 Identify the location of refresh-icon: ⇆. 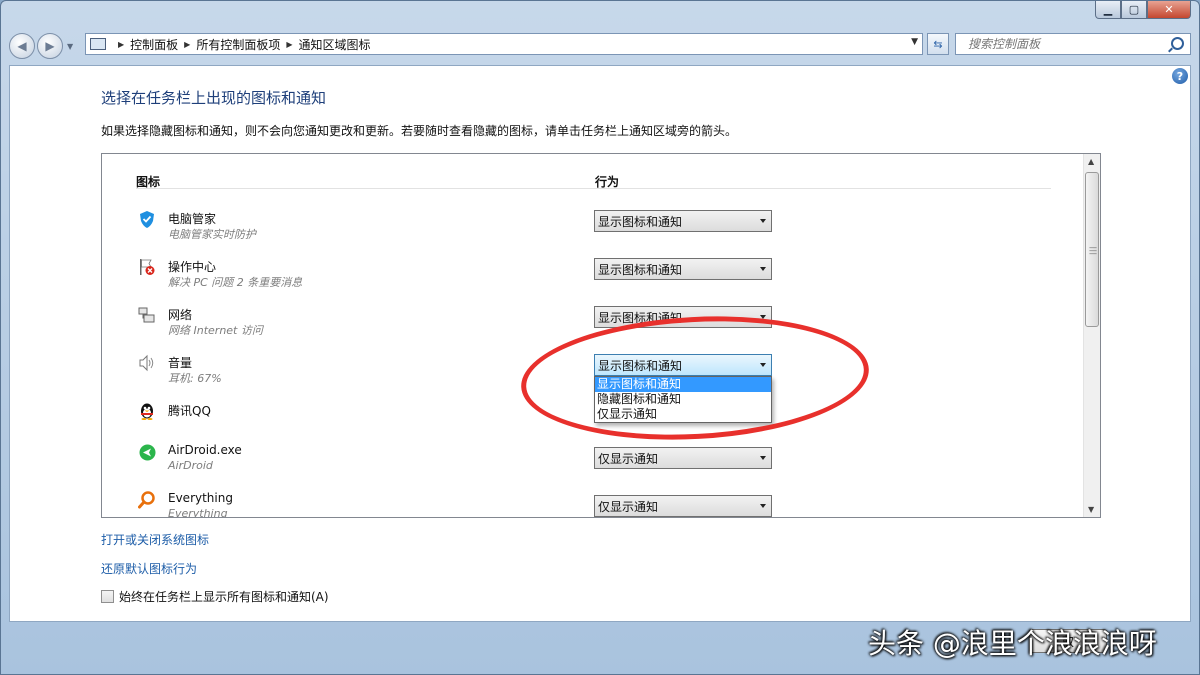
(938, 44).